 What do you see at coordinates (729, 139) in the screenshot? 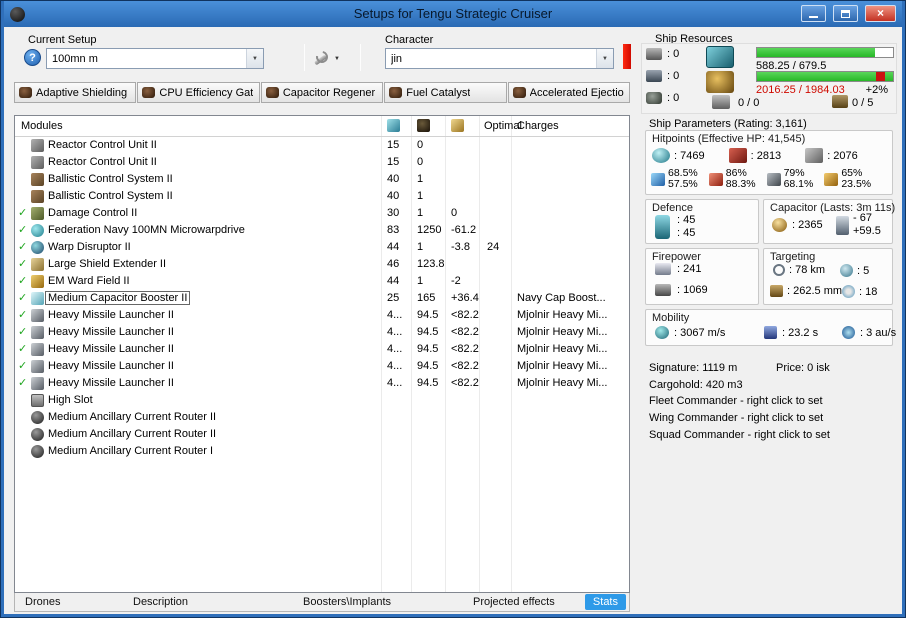
I see `hitpoints-title: Hitpoints (Effective HP: 41,545)` at bounding box center [729, 139].